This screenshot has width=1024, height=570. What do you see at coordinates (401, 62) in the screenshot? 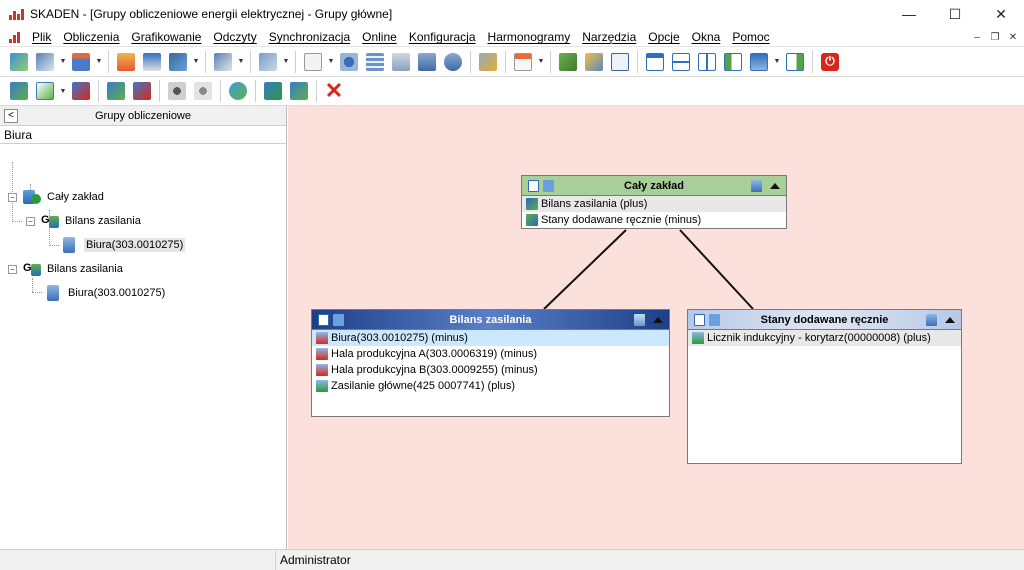
I see `form-icon` at bounding box center [401, 62].